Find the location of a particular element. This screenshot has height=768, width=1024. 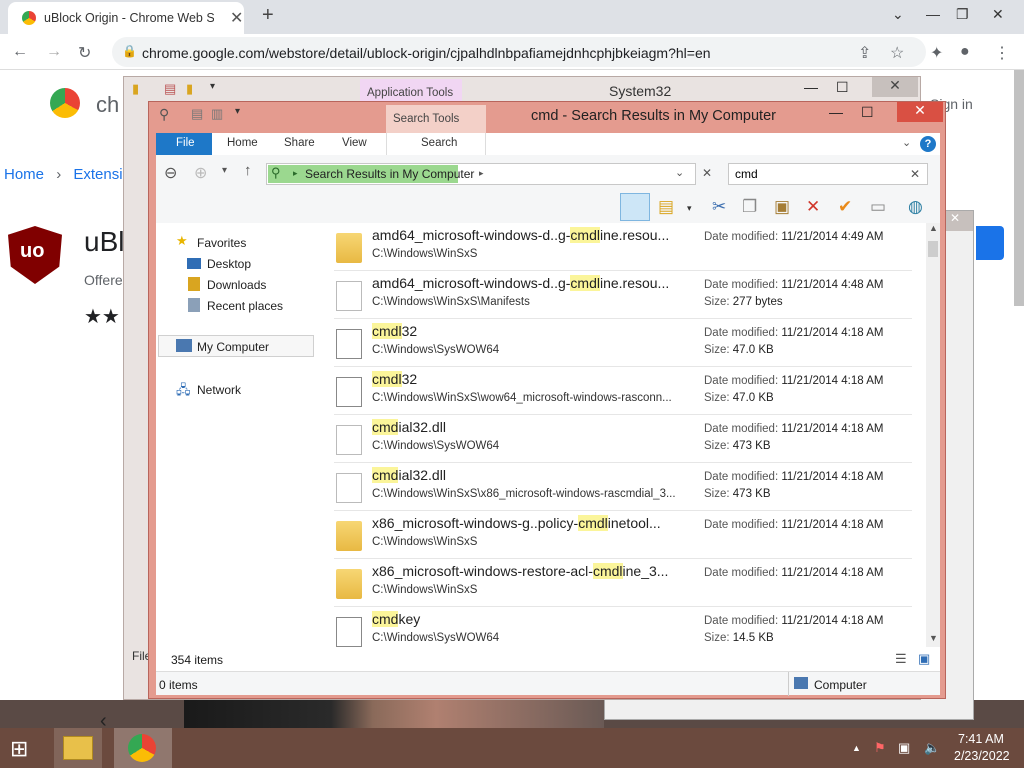

help-icon: ? is located at coordinates (928, 144).